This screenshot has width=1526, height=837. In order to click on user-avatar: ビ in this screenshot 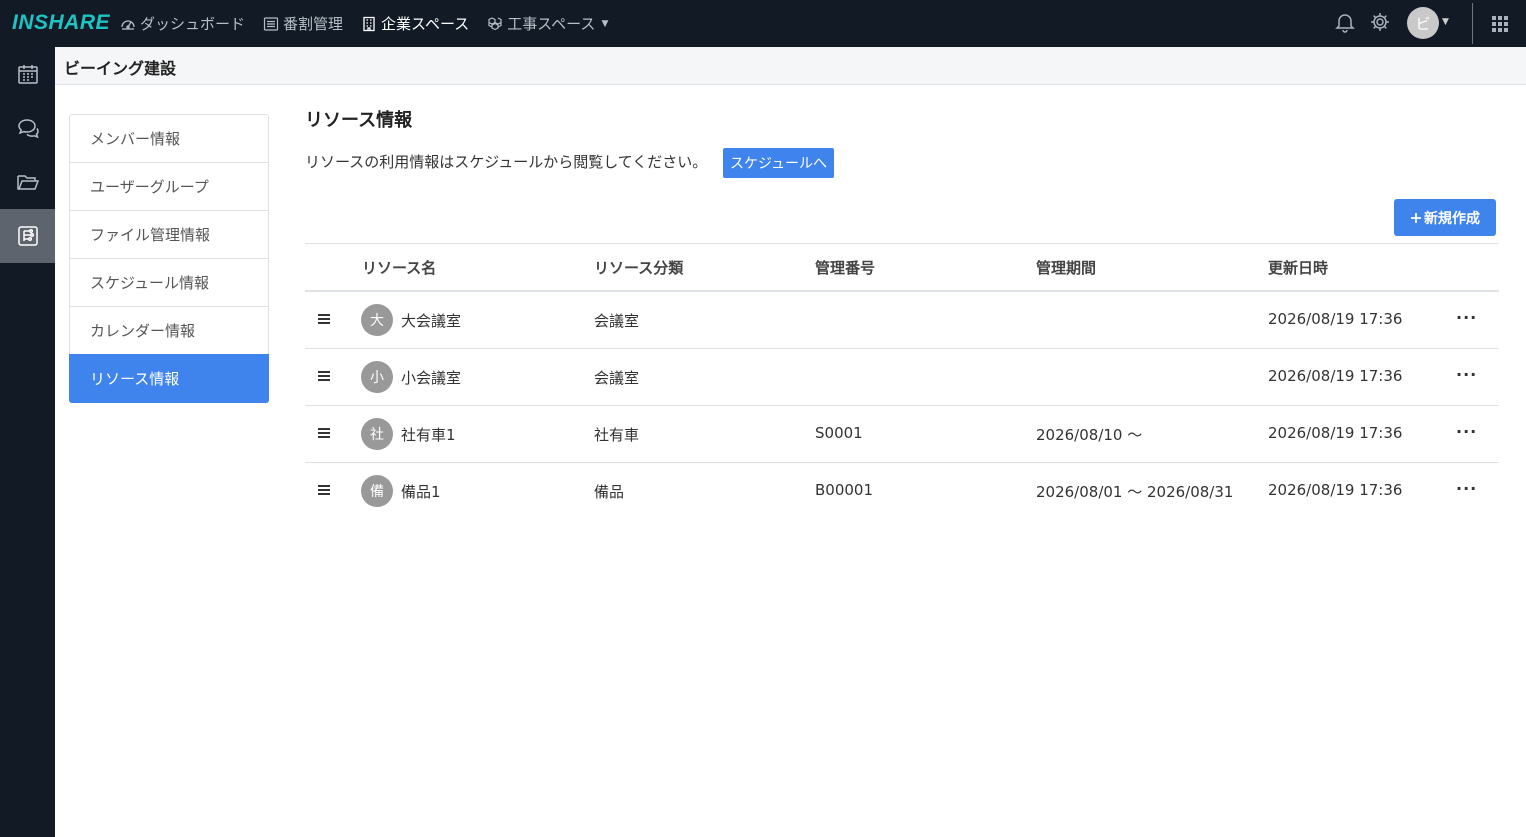, I will do `click(1423, 23)`.